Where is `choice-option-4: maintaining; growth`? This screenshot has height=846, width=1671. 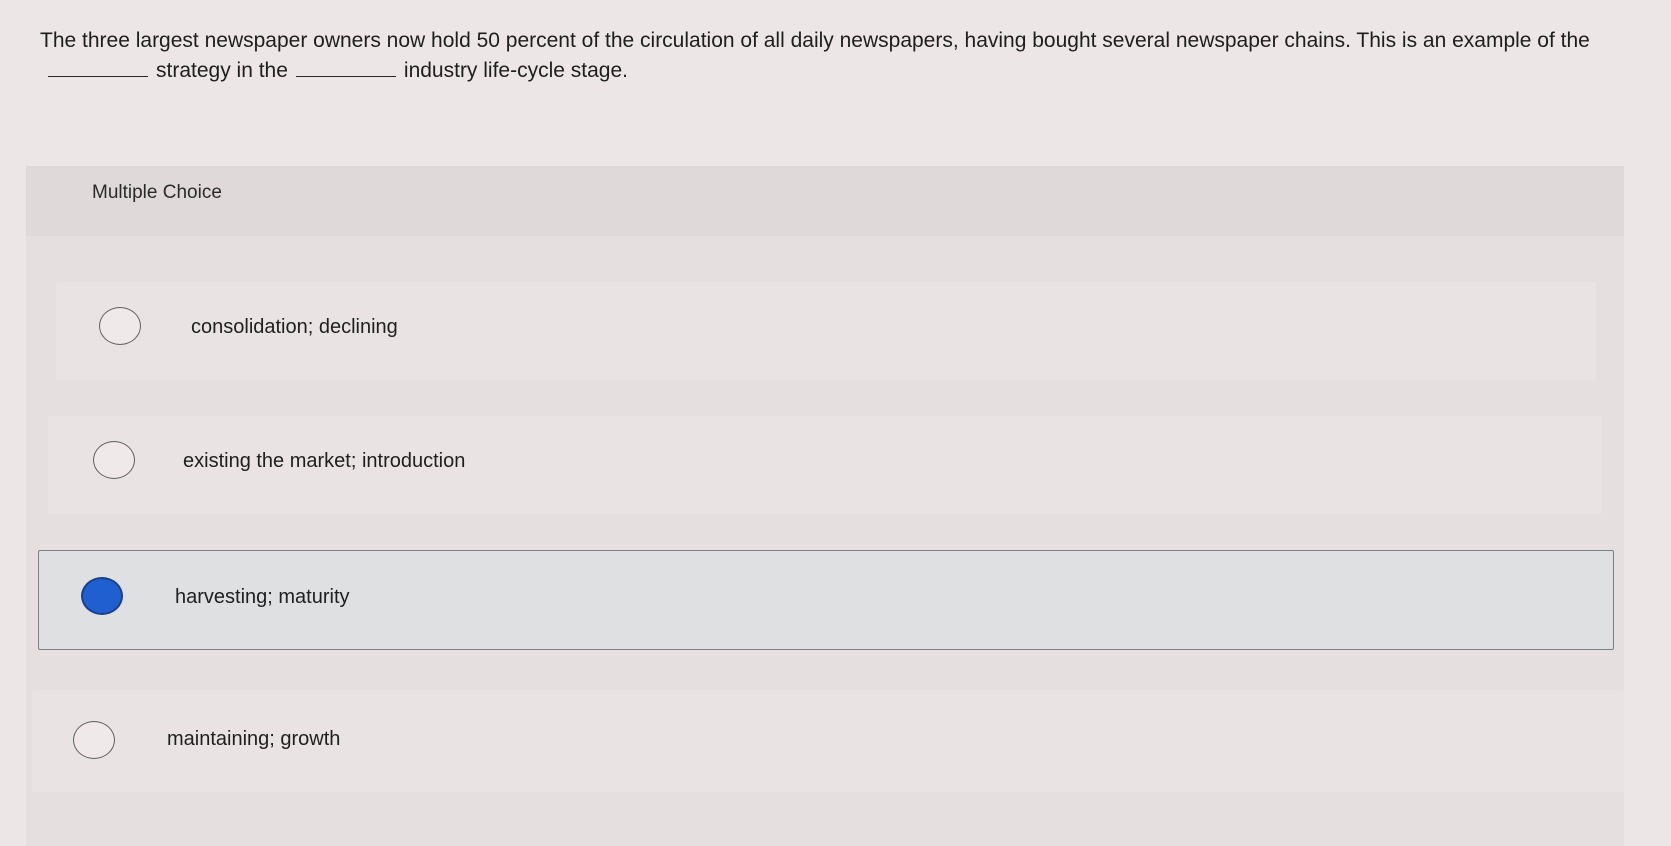 choice-option-4: maintaining; growth is located at coordinates (828, 741).